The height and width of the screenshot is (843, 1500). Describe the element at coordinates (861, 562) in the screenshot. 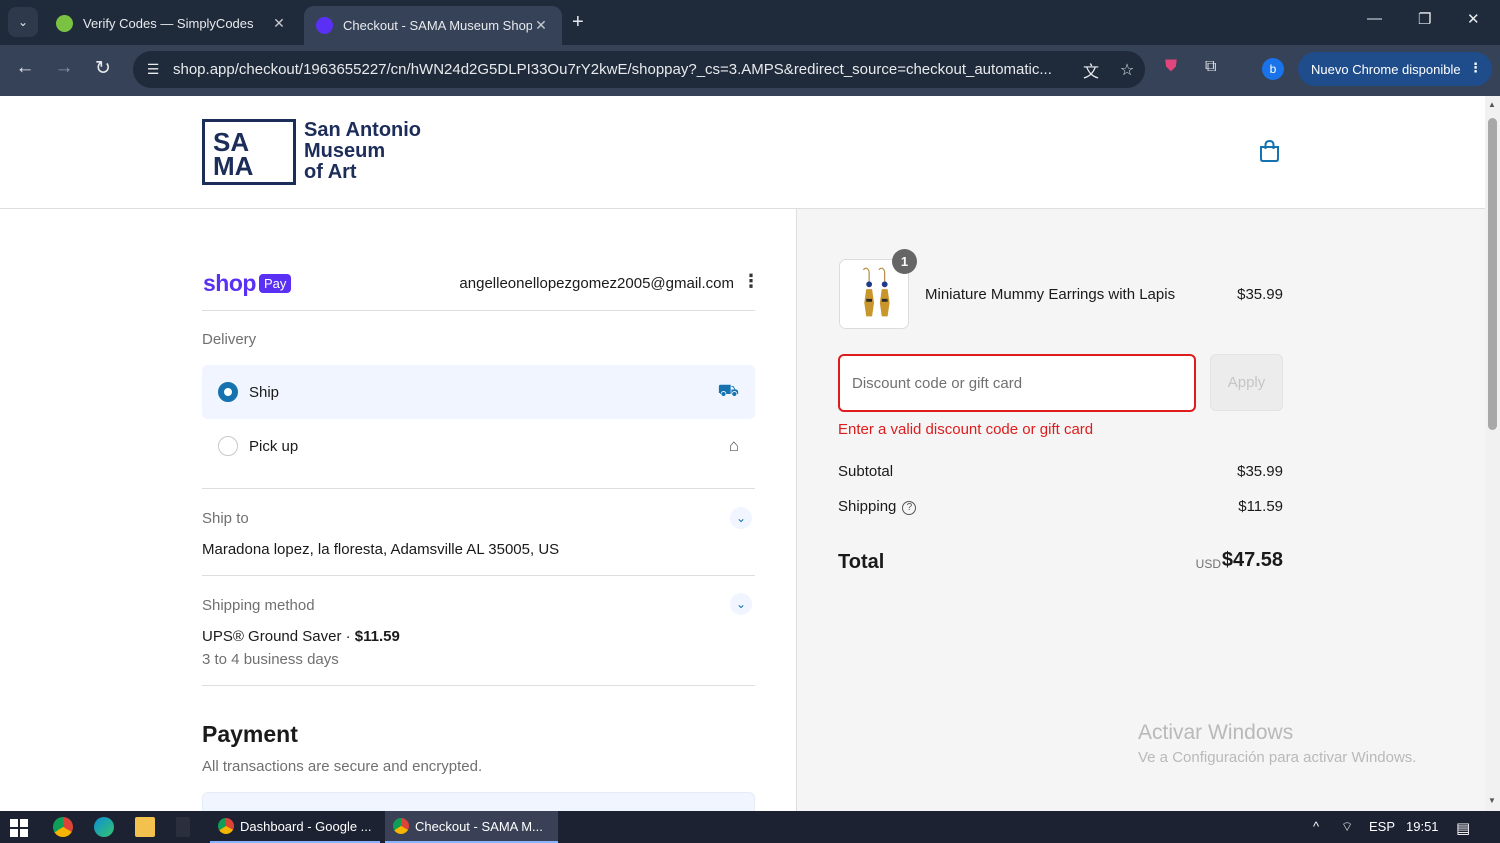

I see `total-label: Total` at that location.